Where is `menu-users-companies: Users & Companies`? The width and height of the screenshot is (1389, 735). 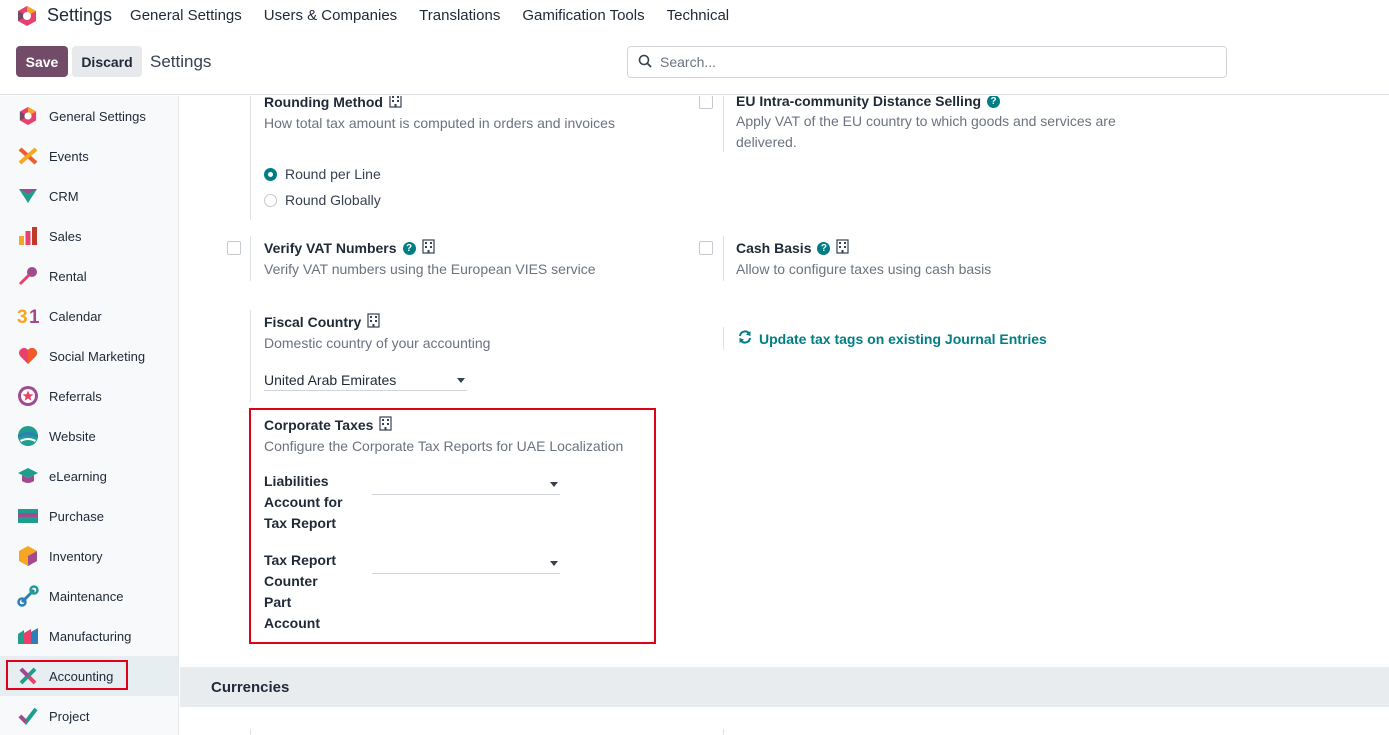
menu-users-companies: Users & Companies is located at coordinates (330, 15).